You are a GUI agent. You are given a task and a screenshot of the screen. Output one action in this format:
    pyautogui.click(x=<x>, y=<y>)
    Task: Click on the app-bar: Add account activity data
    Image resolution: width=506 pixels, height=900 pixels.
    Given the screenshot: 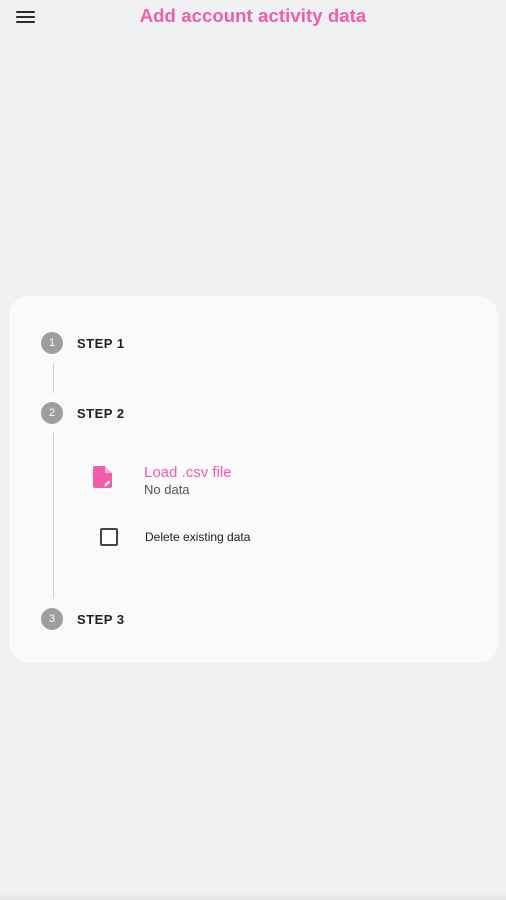 What is the action you would take?
    pyautogui.click(x=253, y=17)
    